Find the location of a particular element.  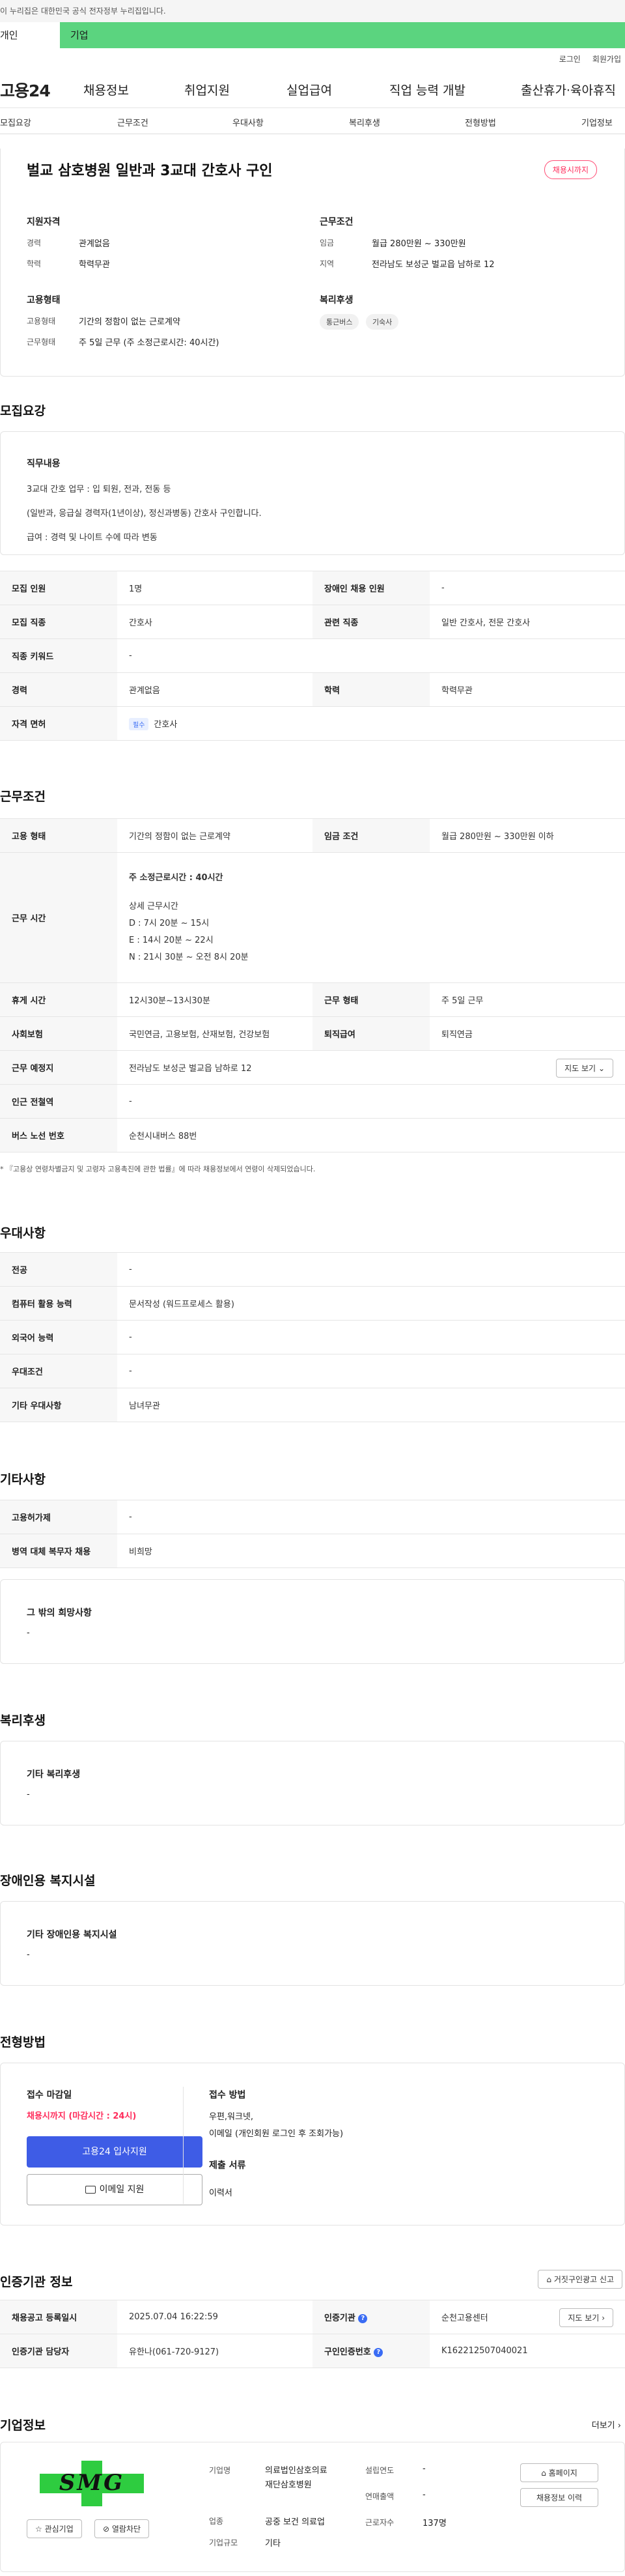

edu-value: 학력무관 is located at coordinates (94, 265).